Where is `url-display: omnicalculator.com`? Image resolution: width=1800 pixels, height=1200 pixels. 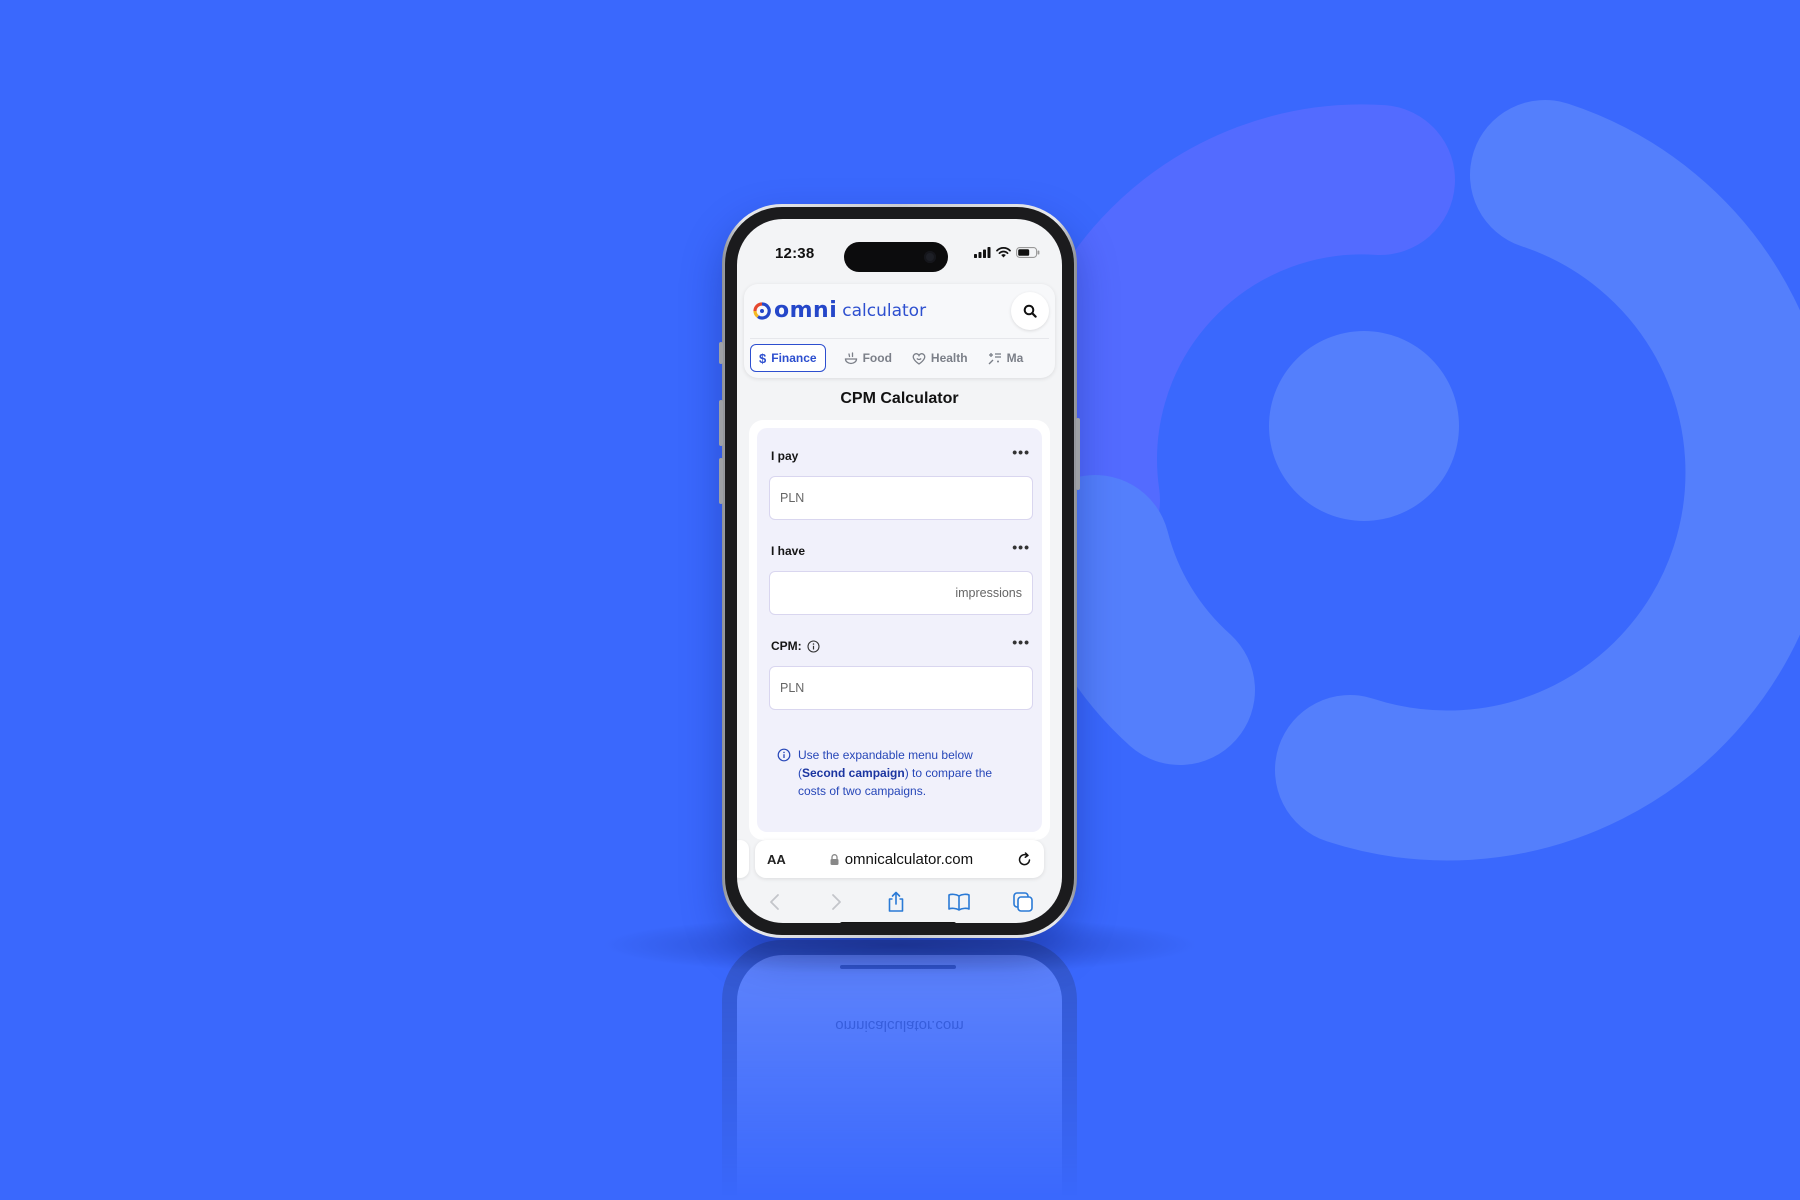
url-display: omnicalculator.com is located at coordinates (901, 859).